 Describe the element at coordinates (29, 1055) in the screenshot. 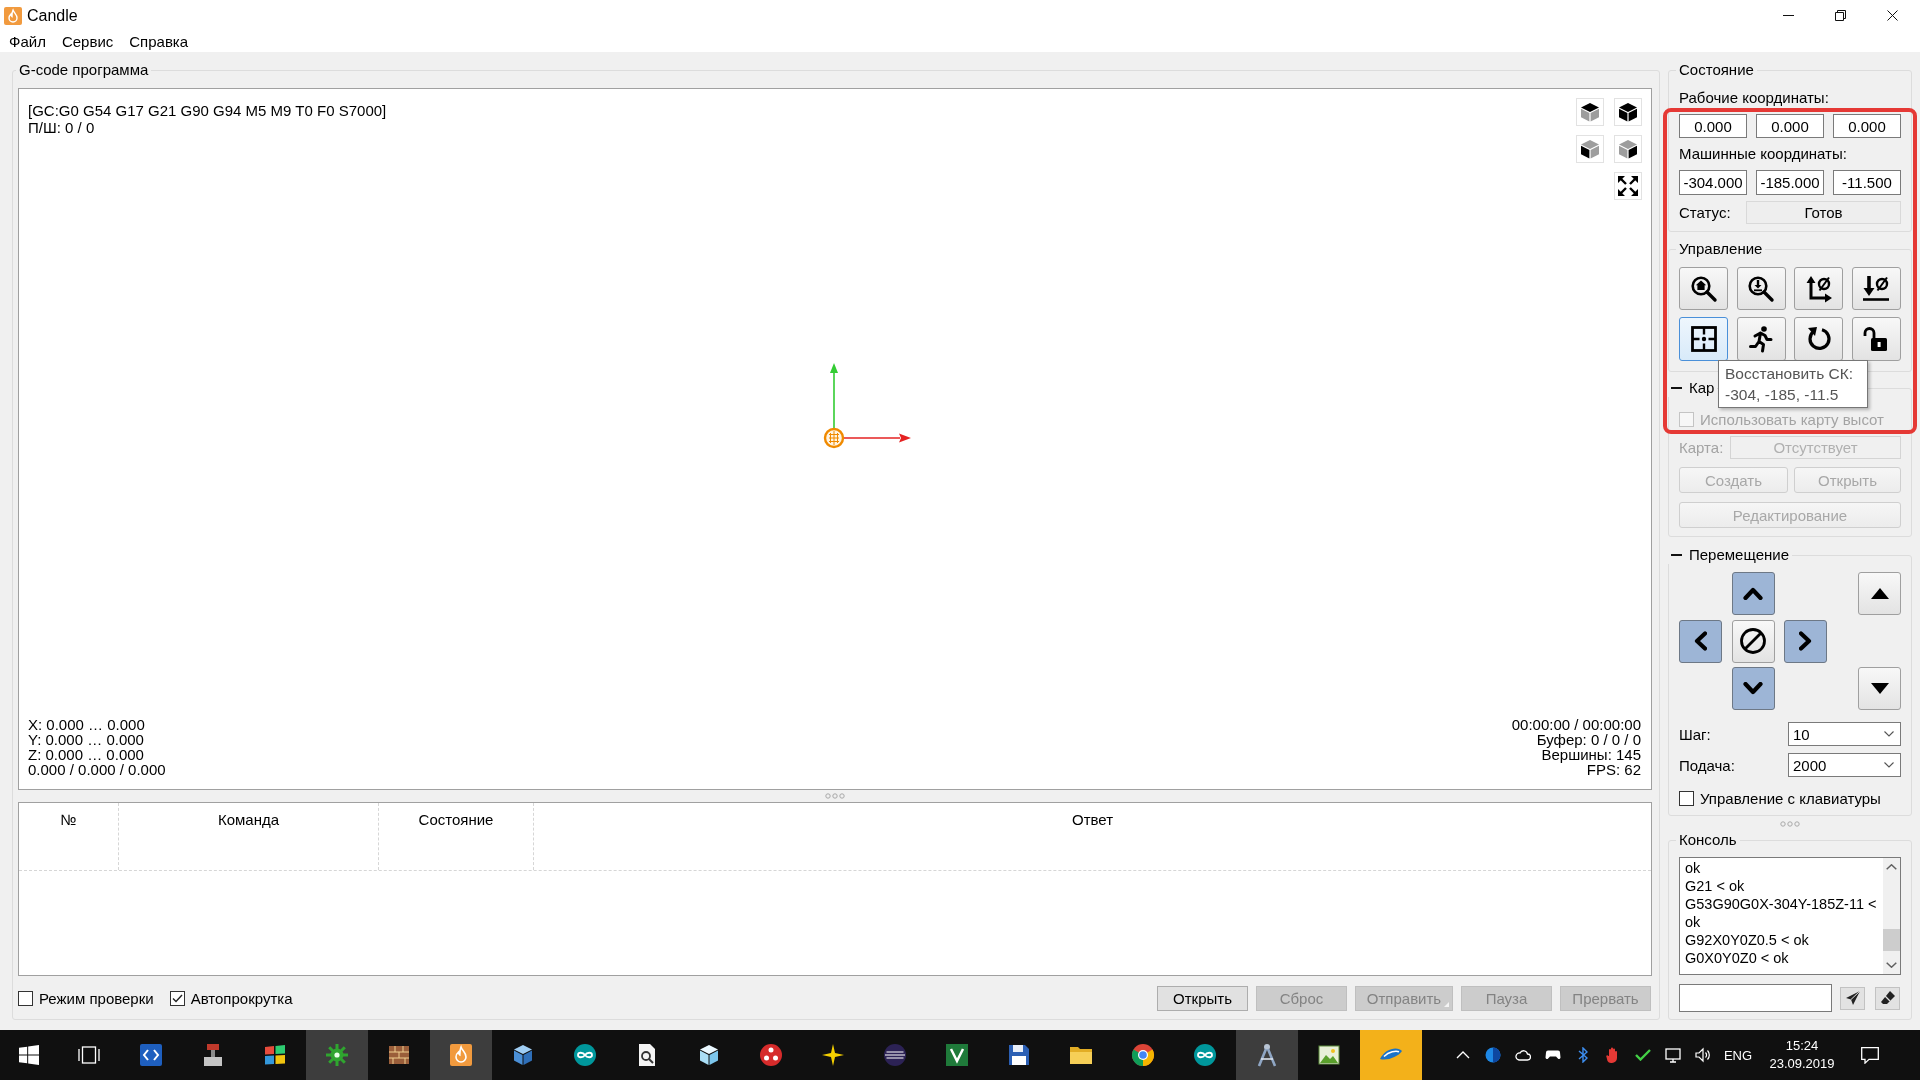

I see `start-icon` at that location.